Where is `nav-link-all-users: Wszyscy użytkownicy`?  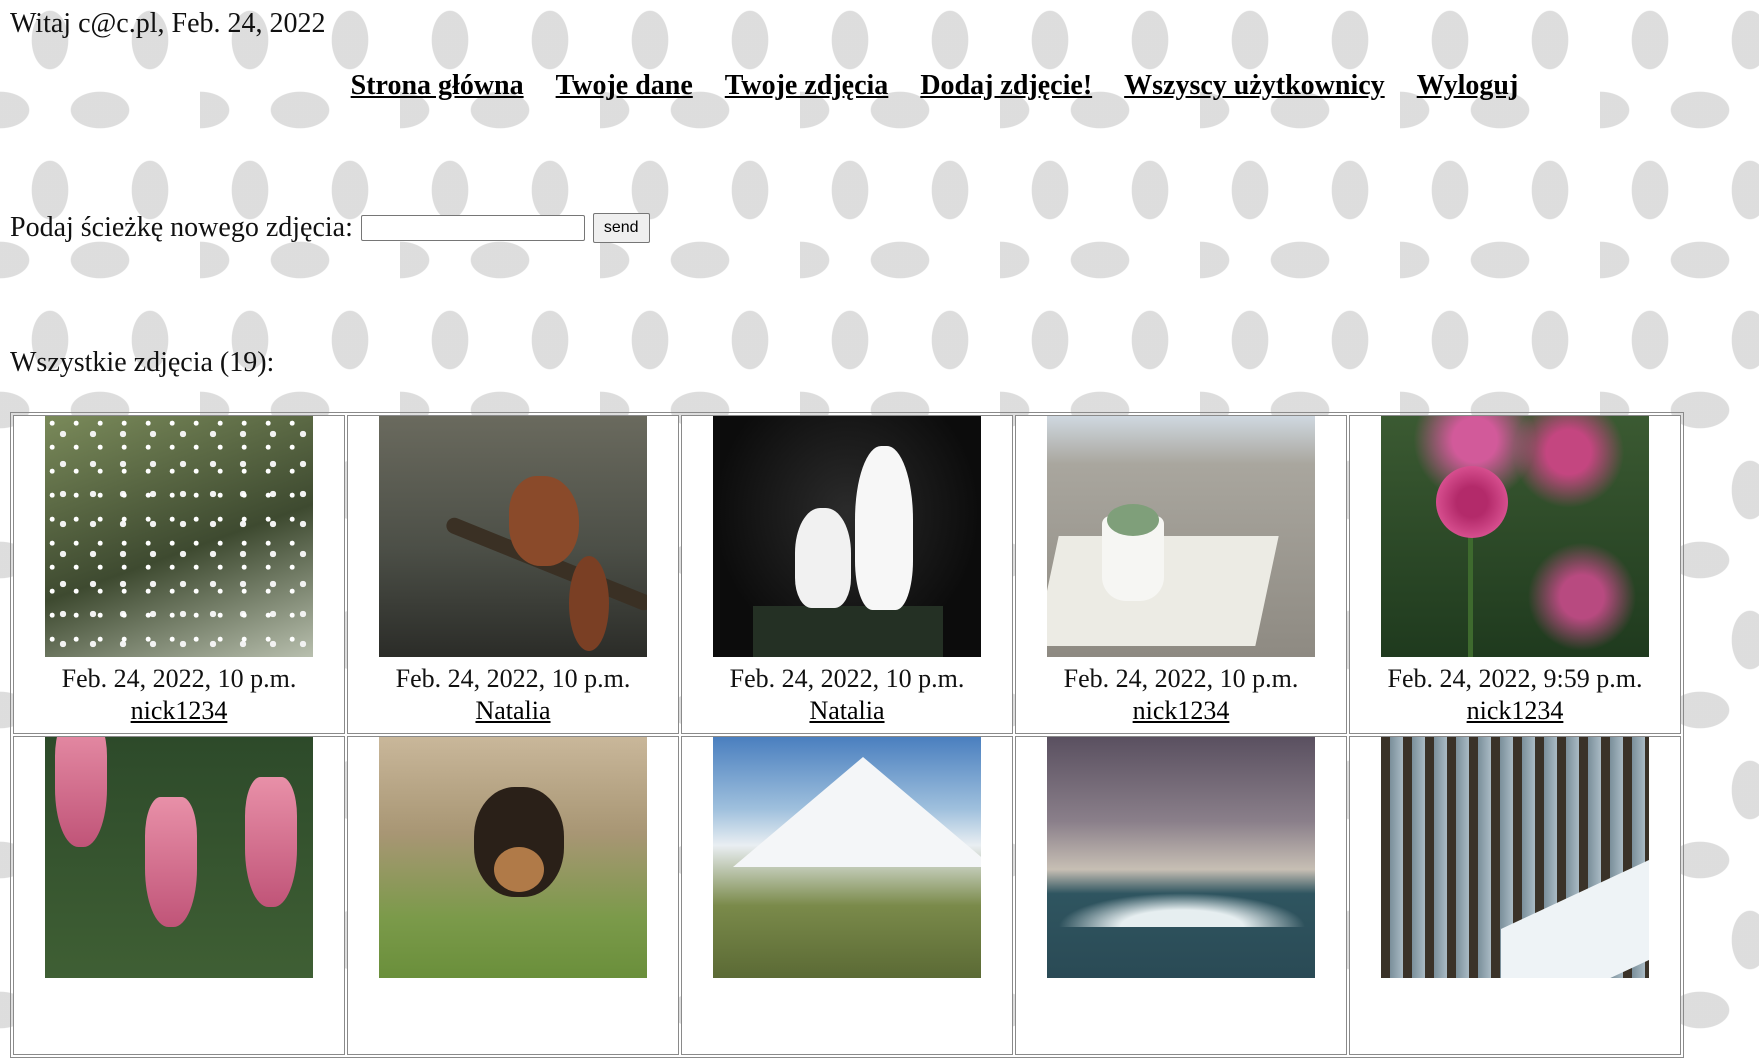 nav-link-all-users: Wszyscy użytkownicy is located at coordinates (1254, 85).